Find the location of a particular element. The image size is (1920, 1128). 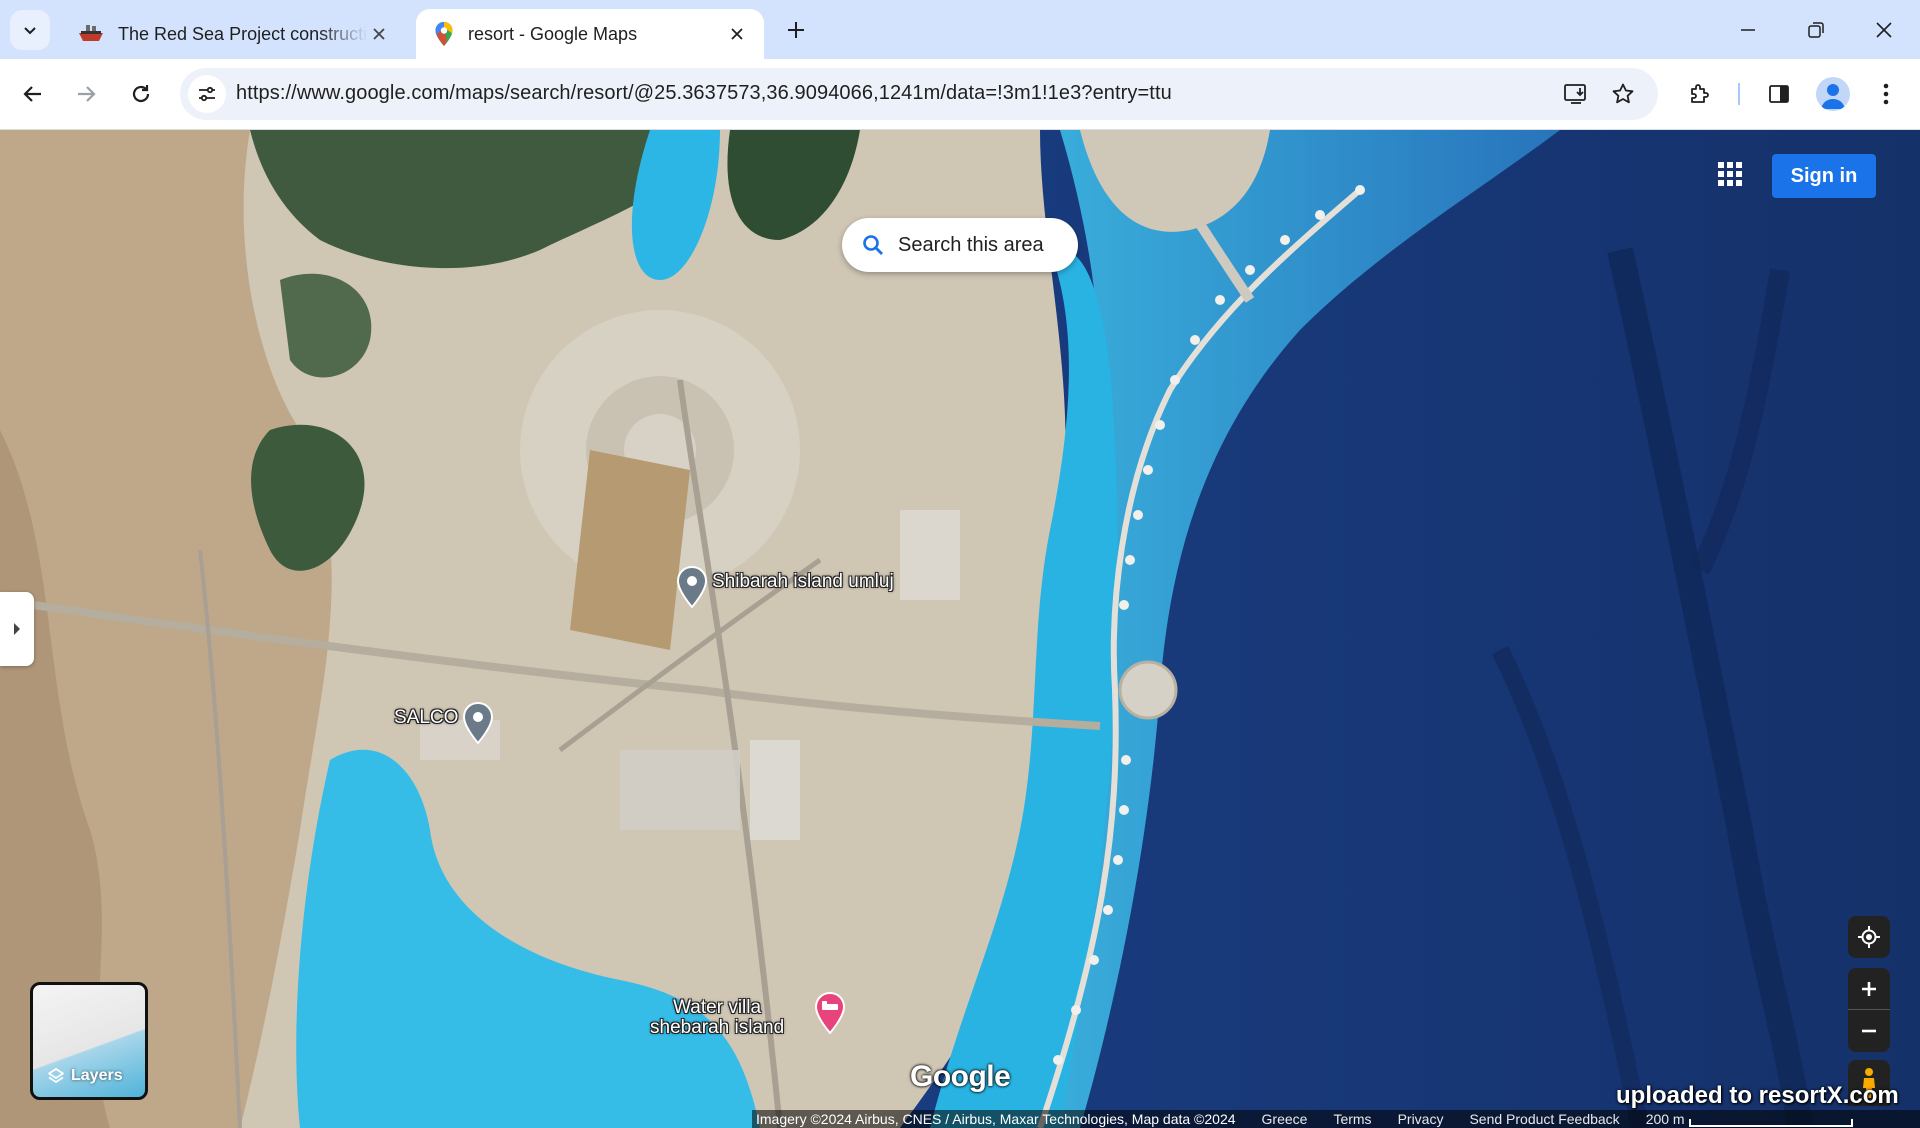

place-label: Shibarah island umluj is located at coordinates (803, 581).